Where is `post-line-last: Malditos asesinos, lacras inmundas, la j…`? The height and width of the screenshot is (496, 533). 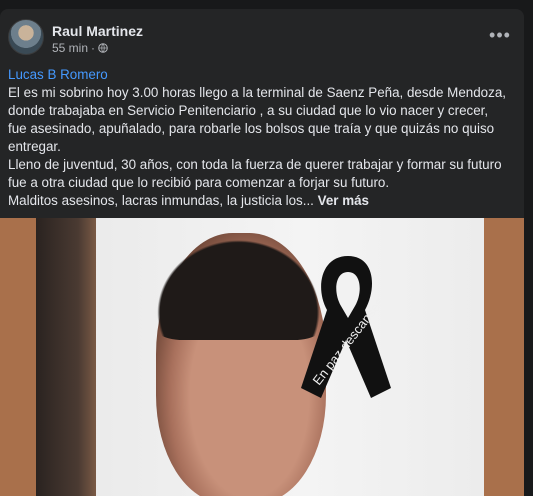
post-line-last: Malditos asesinos, lacras inmundas, la j… is located at coordinates (263, 201).